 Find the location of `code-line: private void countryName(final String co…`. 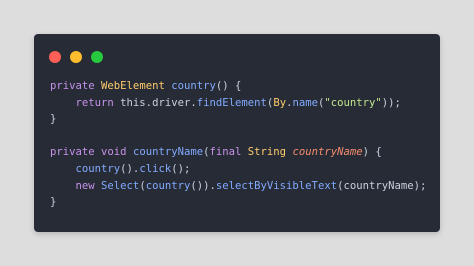

code-line: private void countryName(final String co… is located at coordinates (238, 152).